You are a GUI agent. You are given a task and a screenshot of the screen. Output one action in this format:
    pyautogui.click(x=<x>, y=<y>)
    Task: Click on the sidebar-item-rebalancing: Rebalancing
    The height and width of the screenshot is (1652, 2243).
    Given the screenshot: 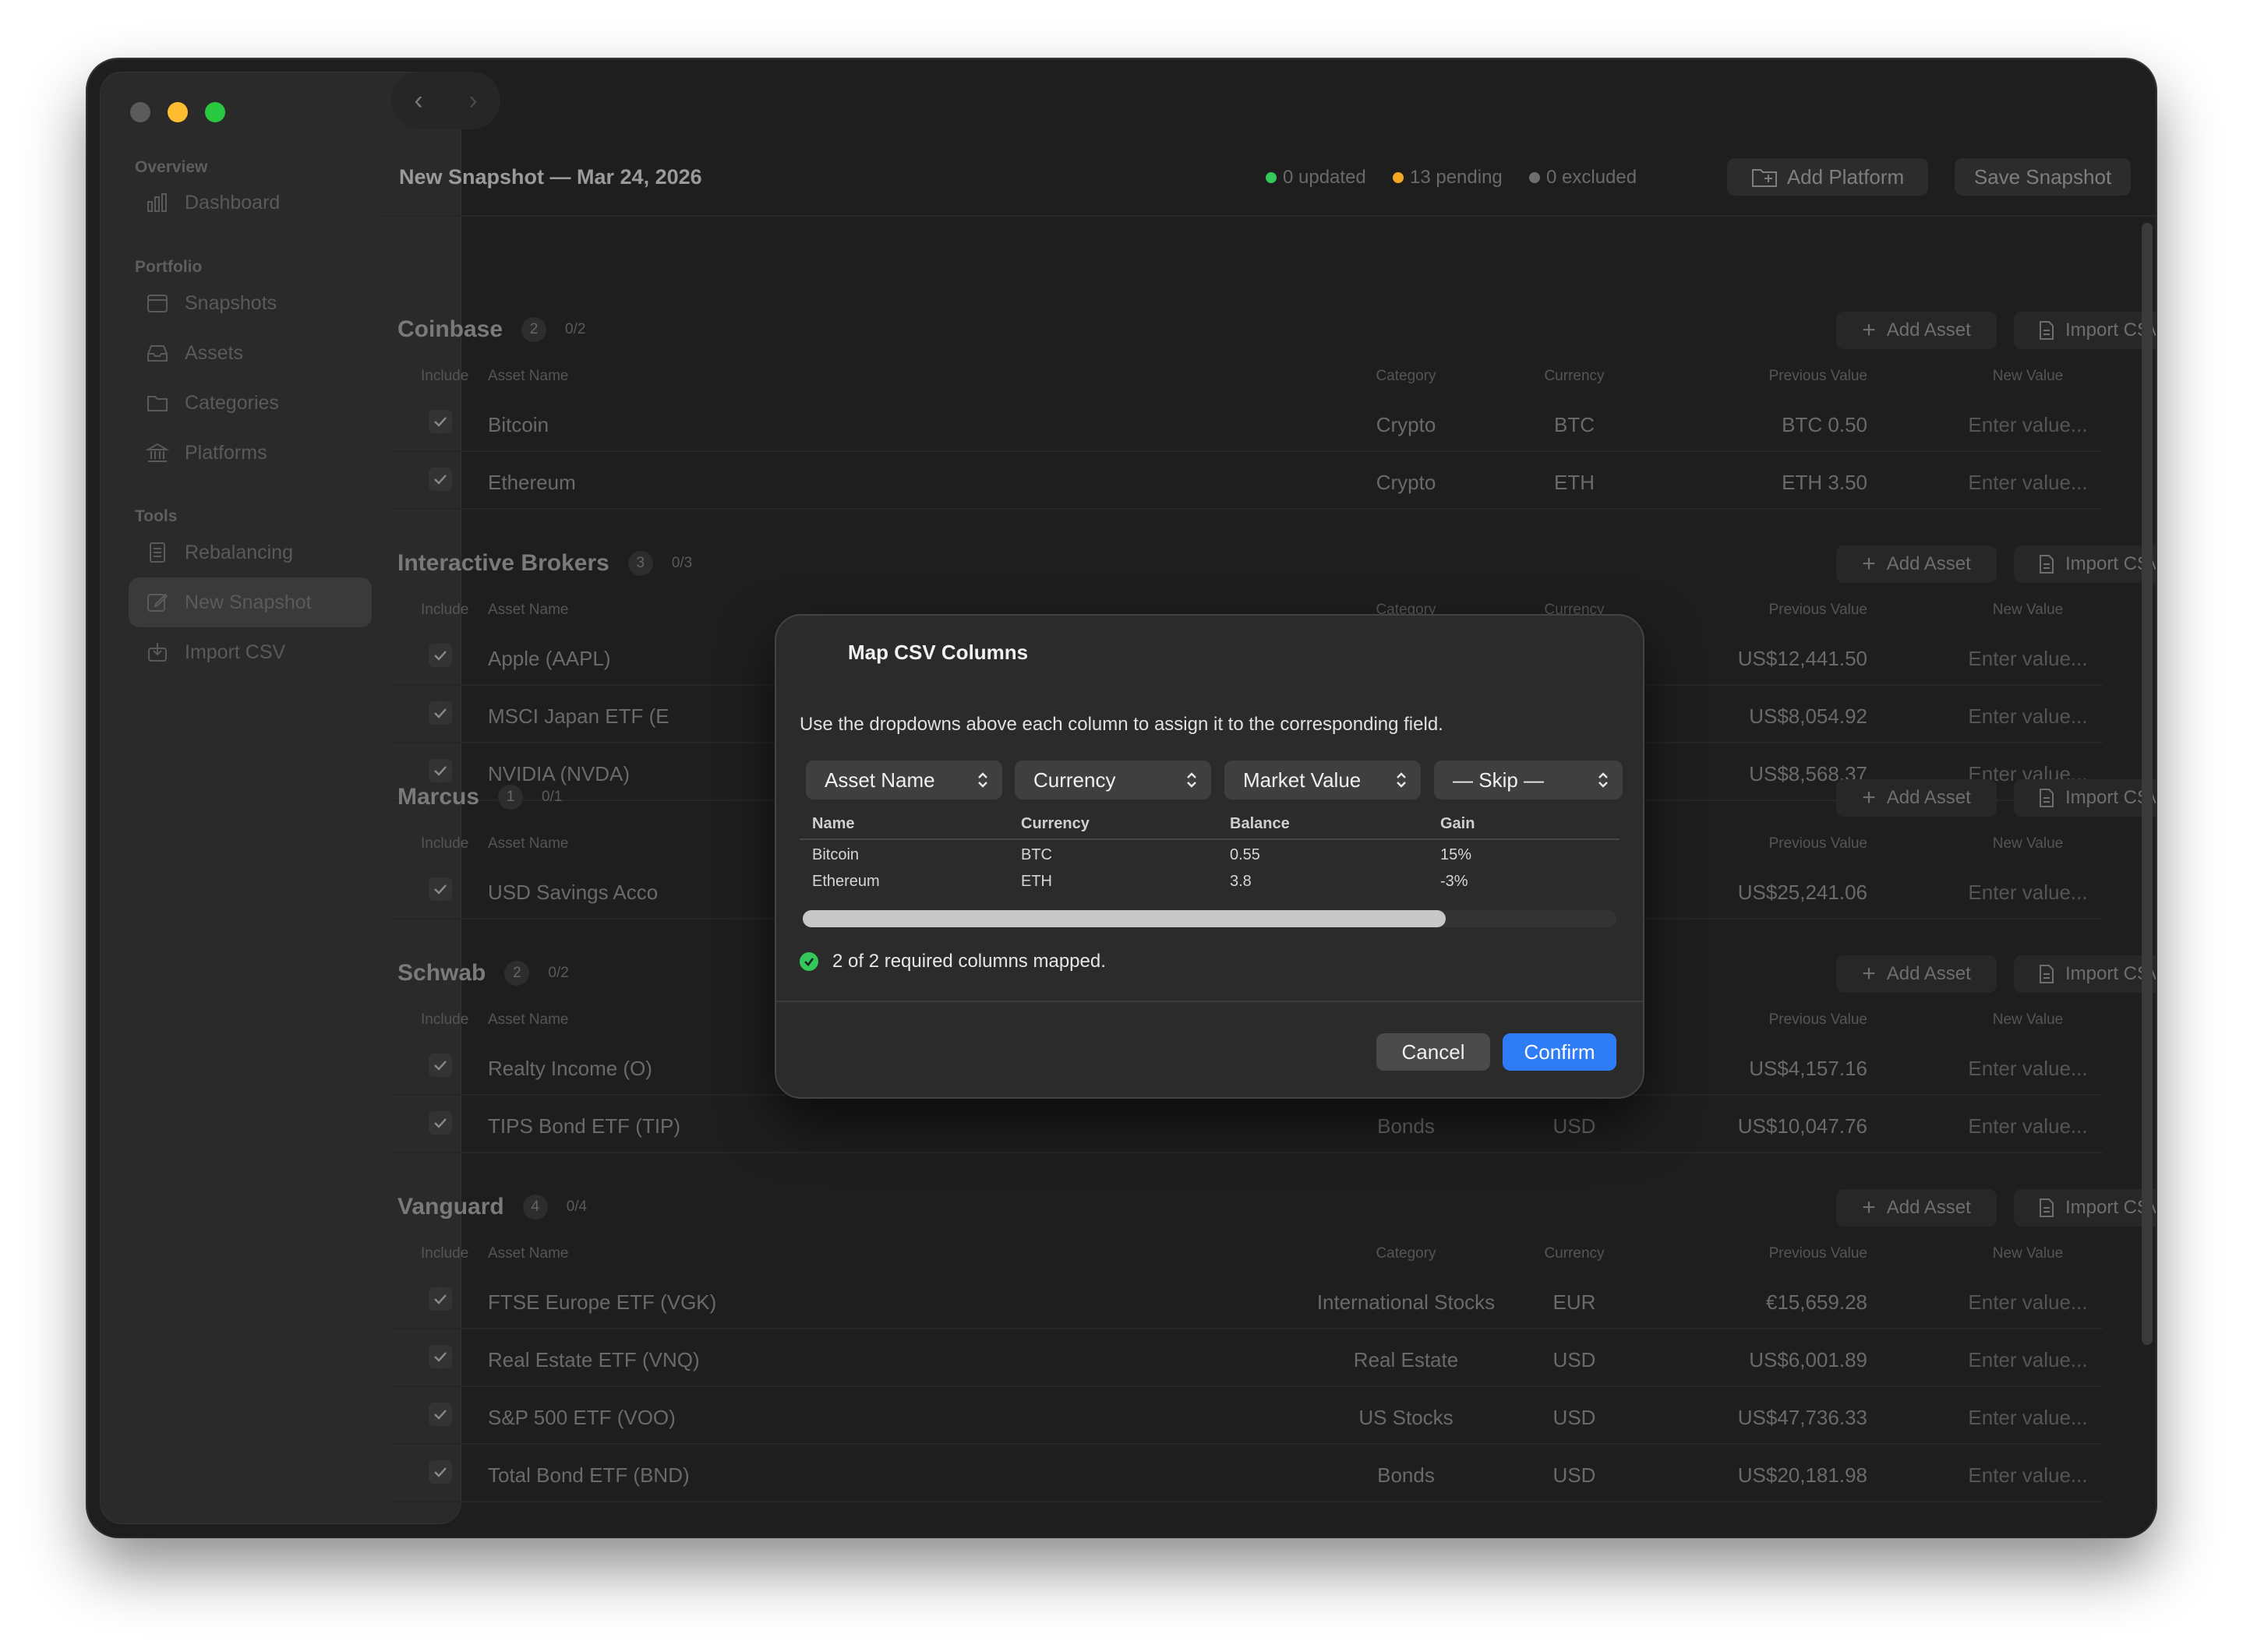 What is the action you would take?
    pyautogui.click(x=250, y=552)
    